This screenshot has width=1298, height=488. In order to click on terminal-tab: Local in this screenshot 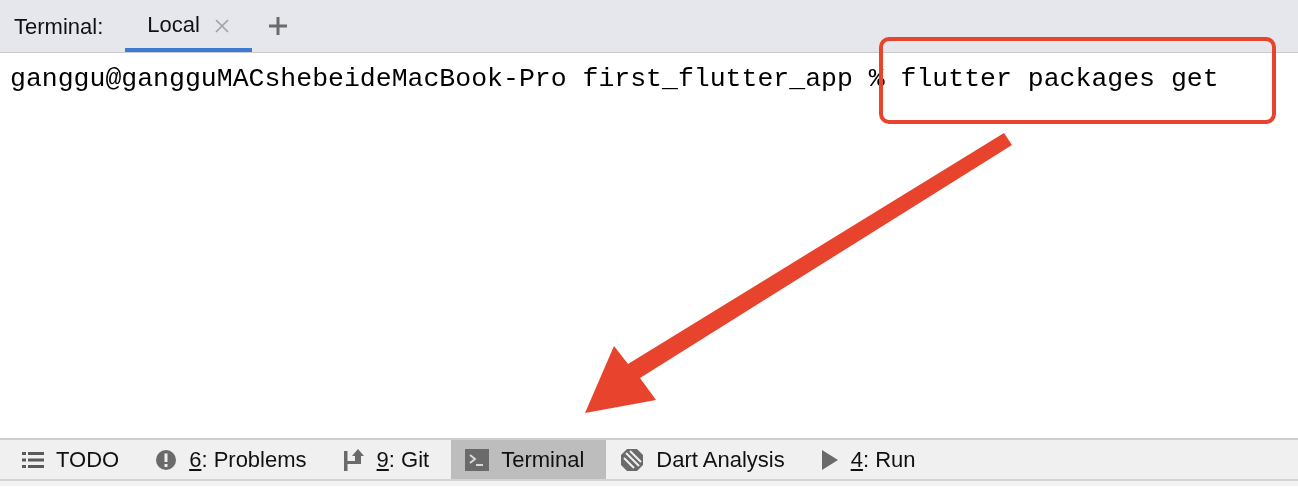, I will do `click(188, 26)`.